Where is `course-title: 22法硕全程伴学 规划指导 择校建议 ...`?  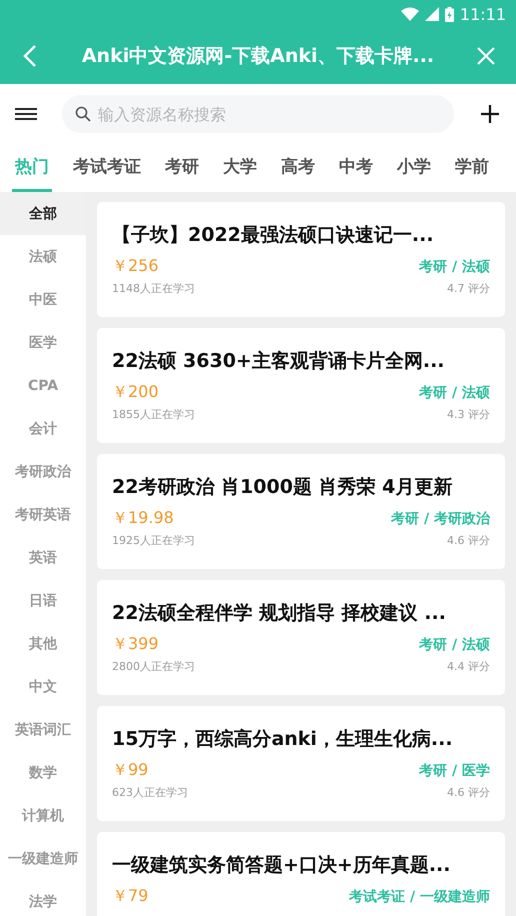
course-title: 22法硕全程伴学 规划指导 择校建议 ... is located at coordinates (279, 613).